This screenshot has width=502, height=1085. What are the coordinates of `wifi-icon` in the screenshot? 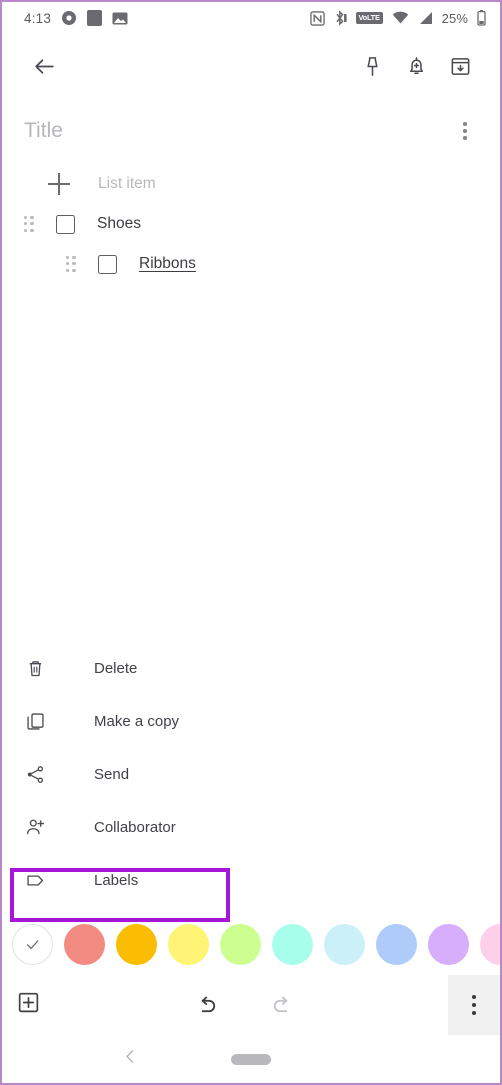 It's located at (400, 17).